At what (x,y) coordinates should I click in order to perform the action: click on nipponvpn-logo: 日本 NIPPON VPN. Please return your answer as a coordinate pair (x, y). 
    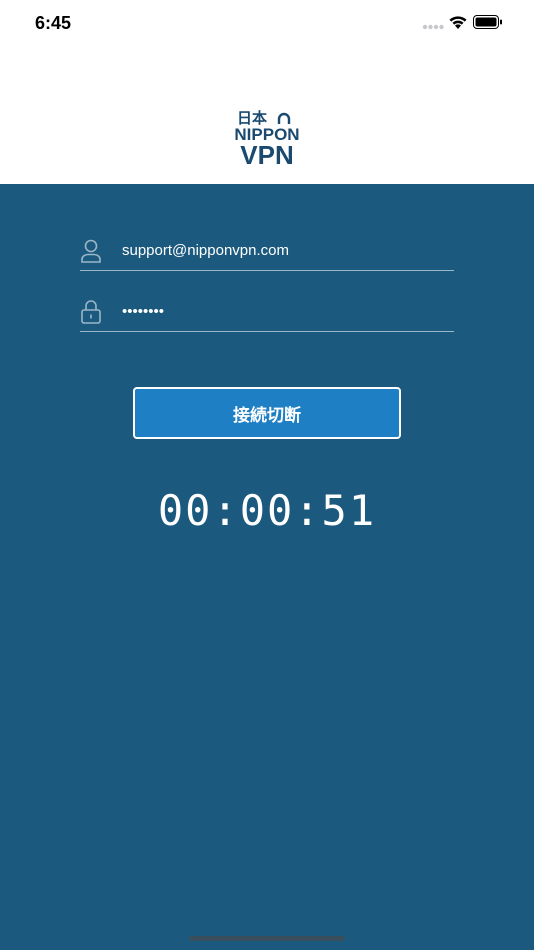
    Looking at the image, I should click on (266, 139).